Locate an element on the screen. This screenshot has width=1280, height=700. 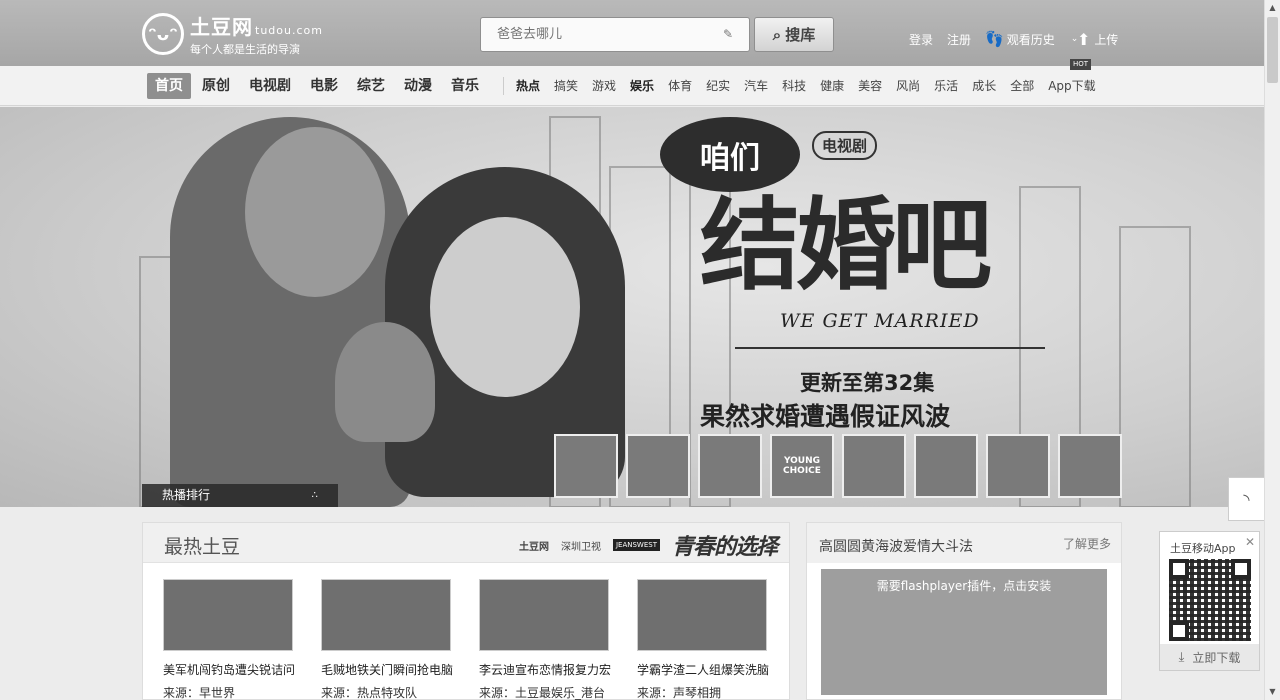
nav-sub-item: 成长 is located at coordinates (984, 85).